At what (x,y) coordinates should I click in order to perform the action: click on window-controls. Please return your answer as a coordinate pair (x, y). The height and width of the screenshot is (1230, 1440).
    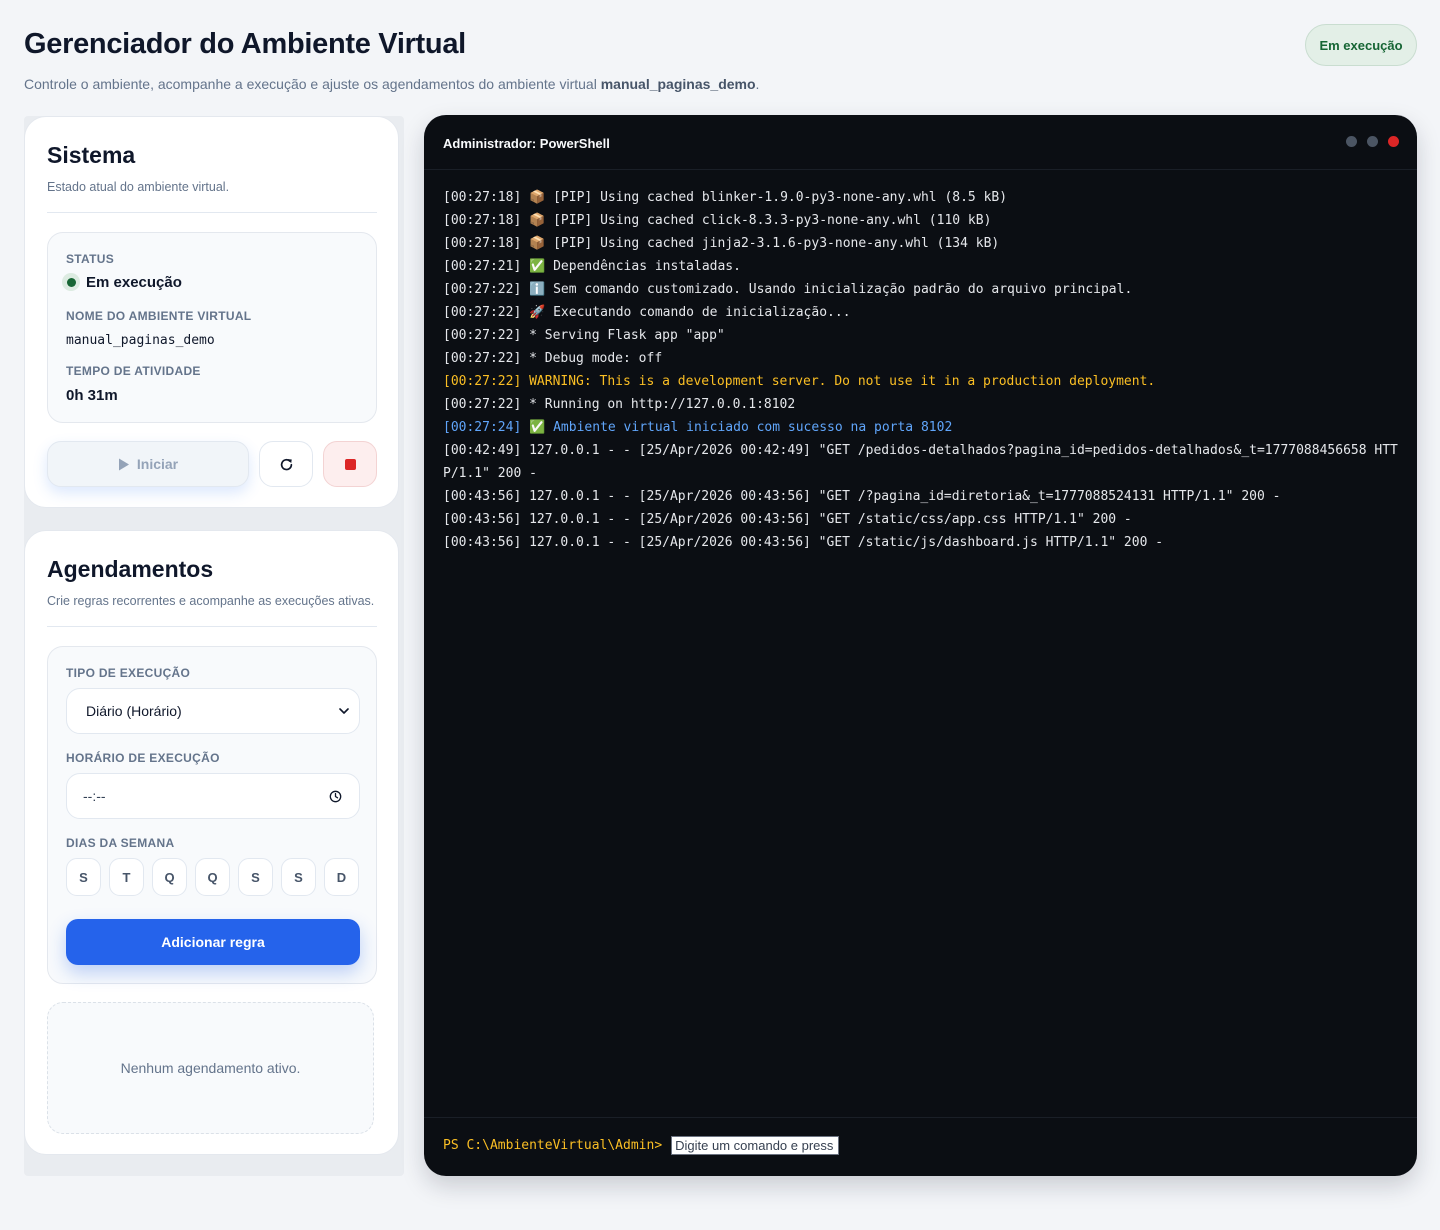
    Looking at the image, I should click on (1372, 141).